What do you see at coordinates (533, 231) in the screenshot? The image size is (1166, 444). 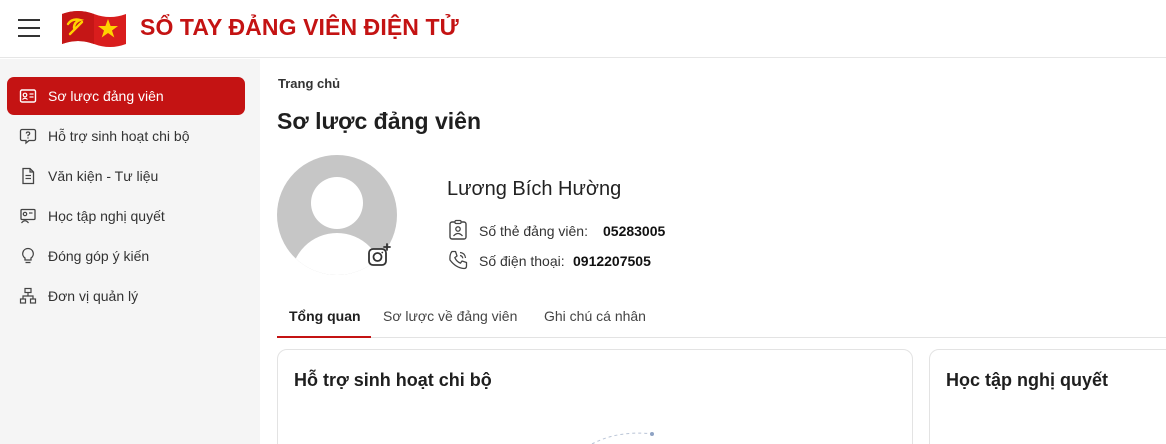 I see `party-card-label: Số thẻ đảng viên:` at bounding box center [533, 231].